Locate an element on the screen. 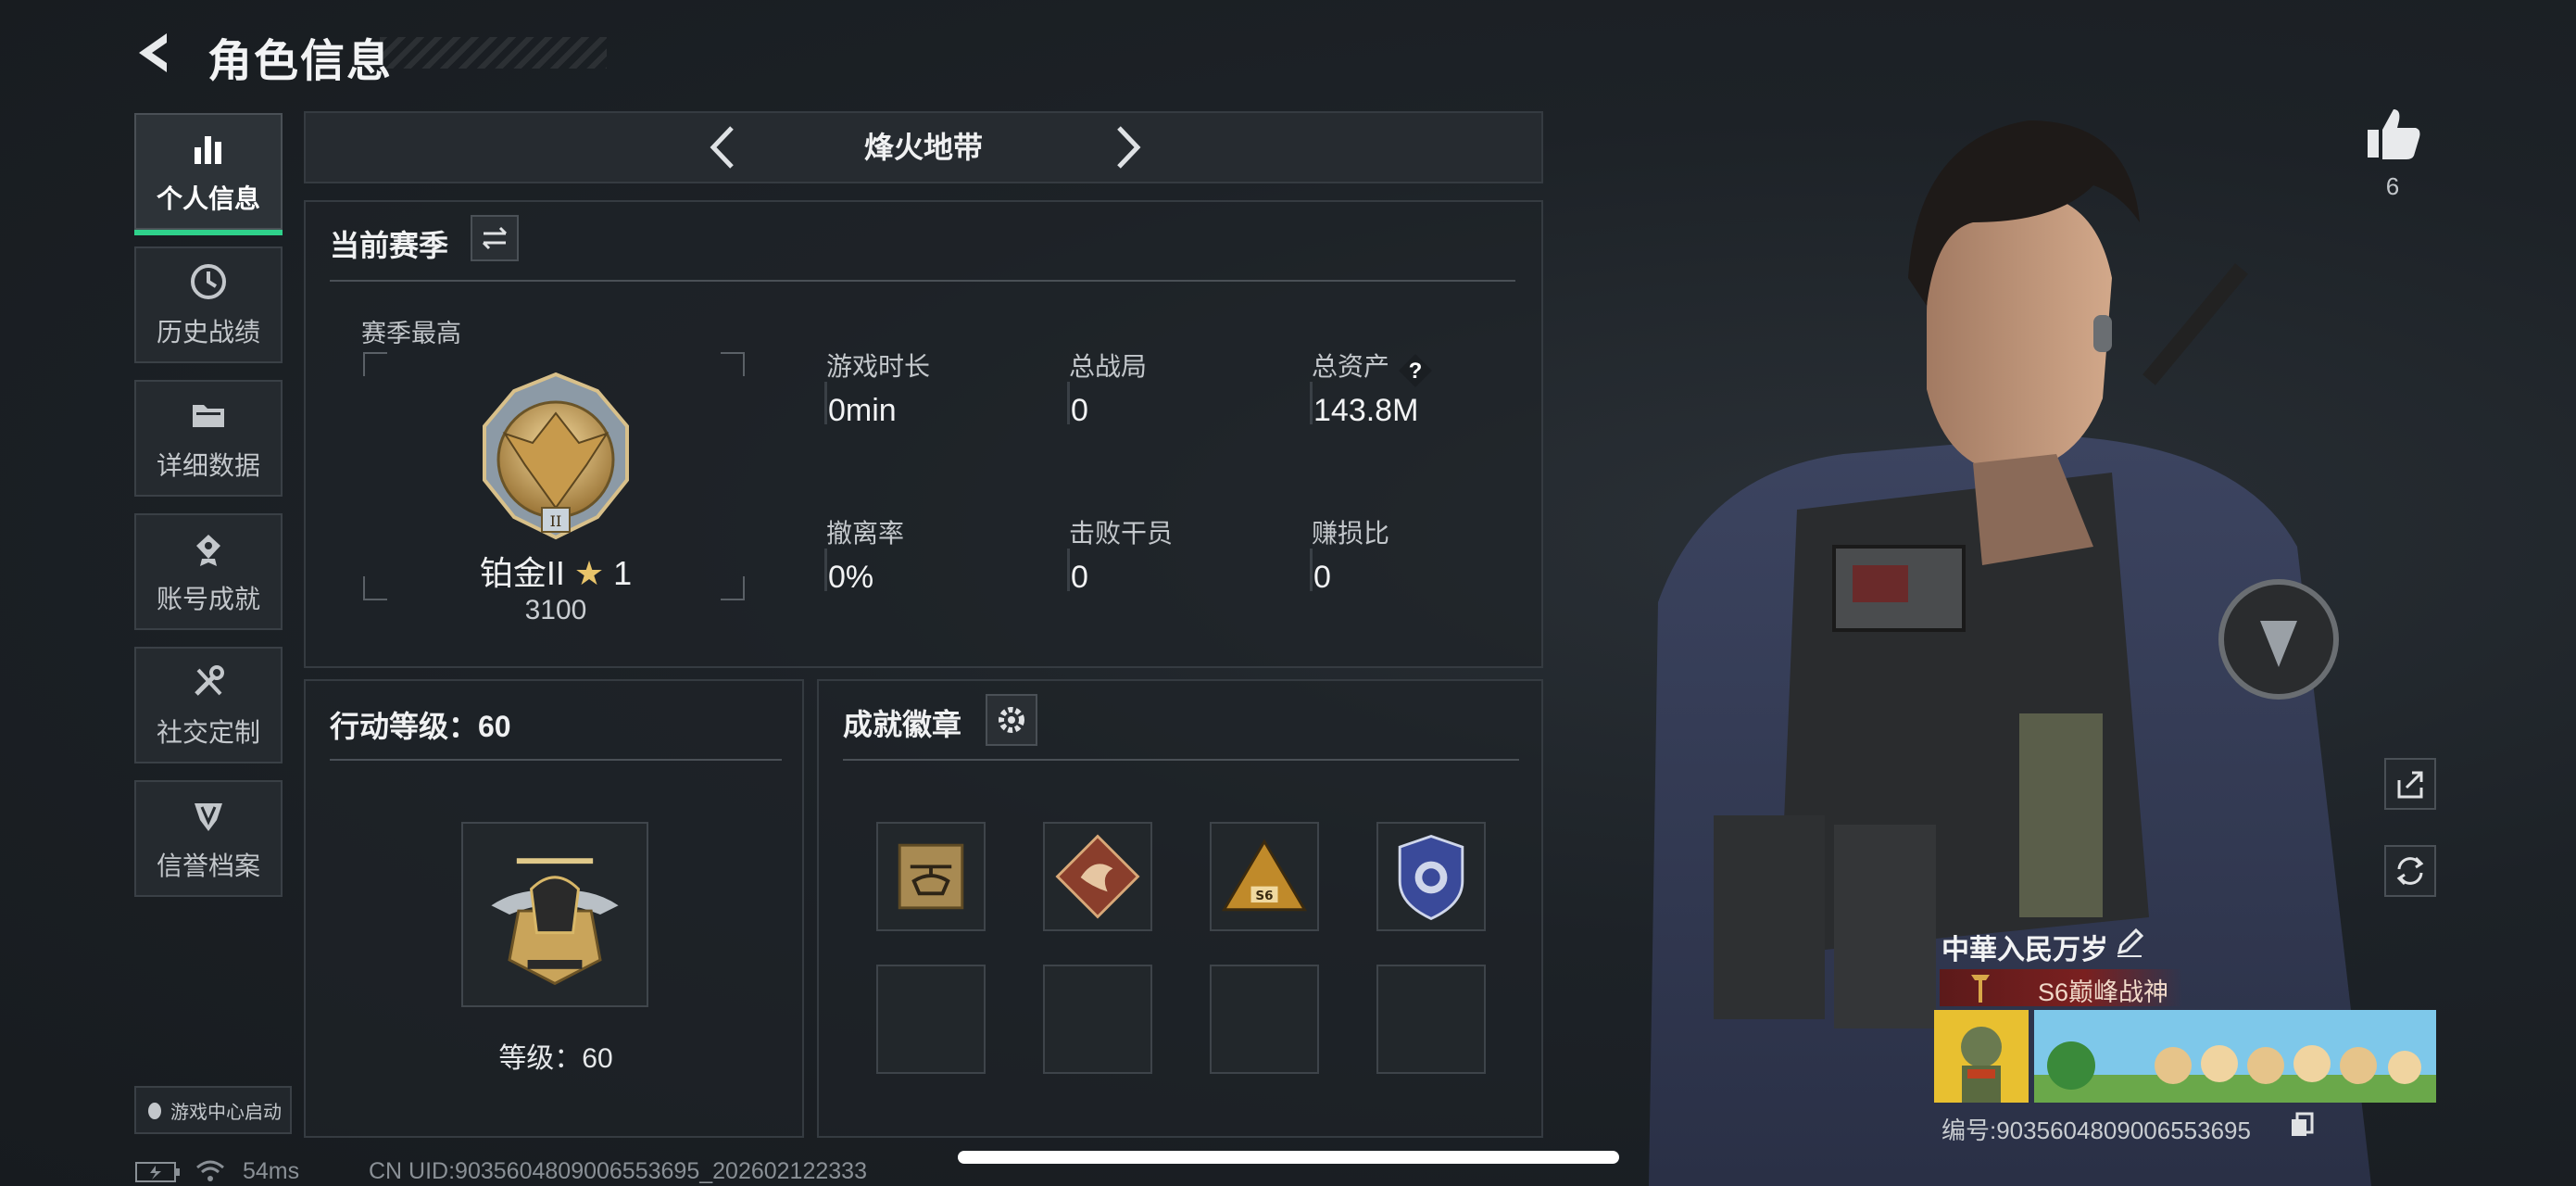 The image size is (2576, 1186). name-card-banner is located at coordinates (2235, 1056).